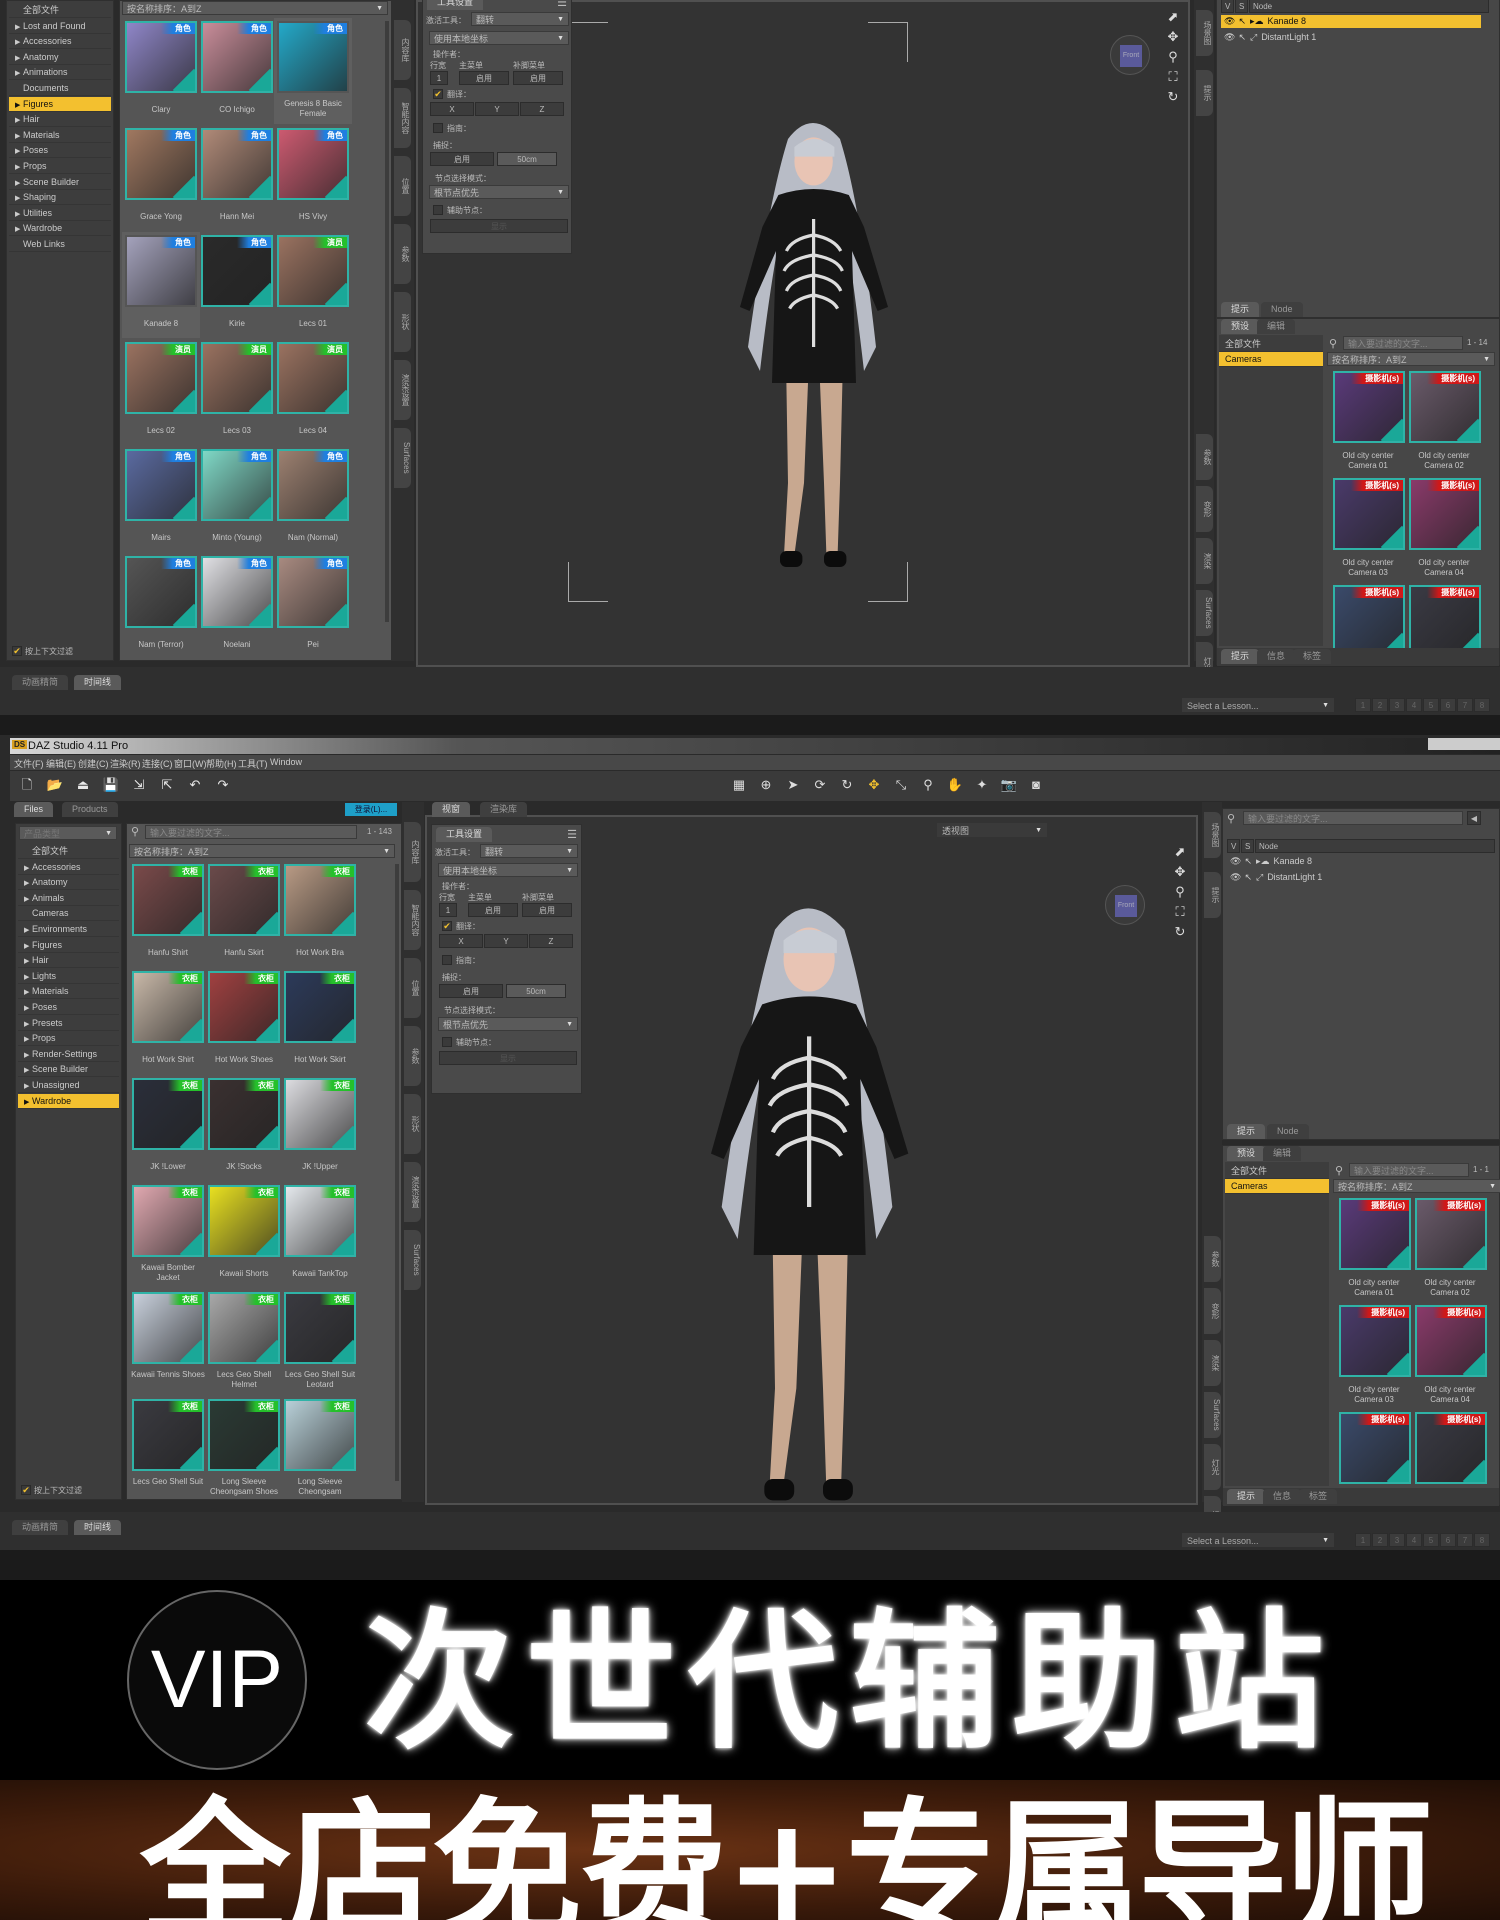 This screenshot has height=1920, width=1500. Describe the element at coordinates (157, 763) in the screenshot. I see `menu-4: 连接(C)` at that location.